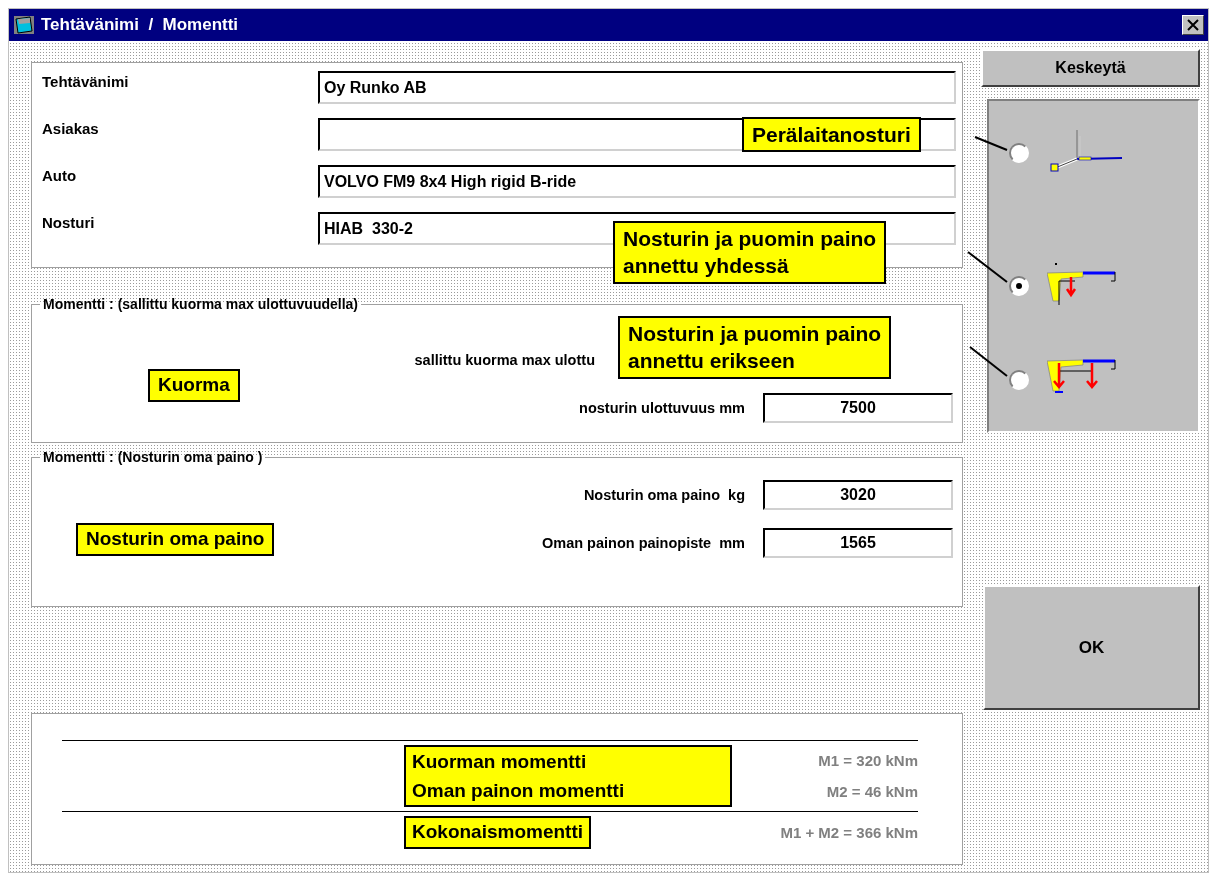 The width and height of the screenshot is (1213, 875). Describe the element at coordinates (194, 385) in the screenshot. I see `callout-label: Kuorma` at that location.